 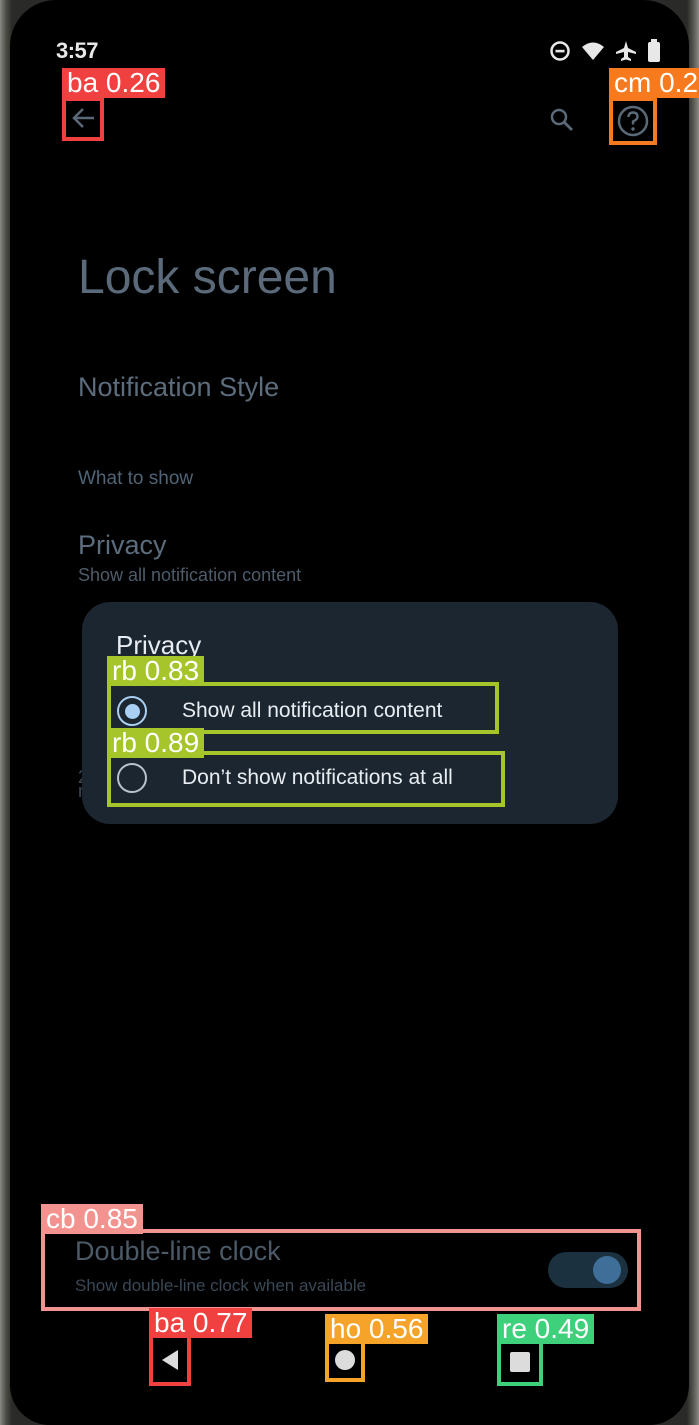 What do you see at coordinates (92, 1219) in the screenshot?
I see `detection-label: cb 0.85` at bounding box center [92, 1219].